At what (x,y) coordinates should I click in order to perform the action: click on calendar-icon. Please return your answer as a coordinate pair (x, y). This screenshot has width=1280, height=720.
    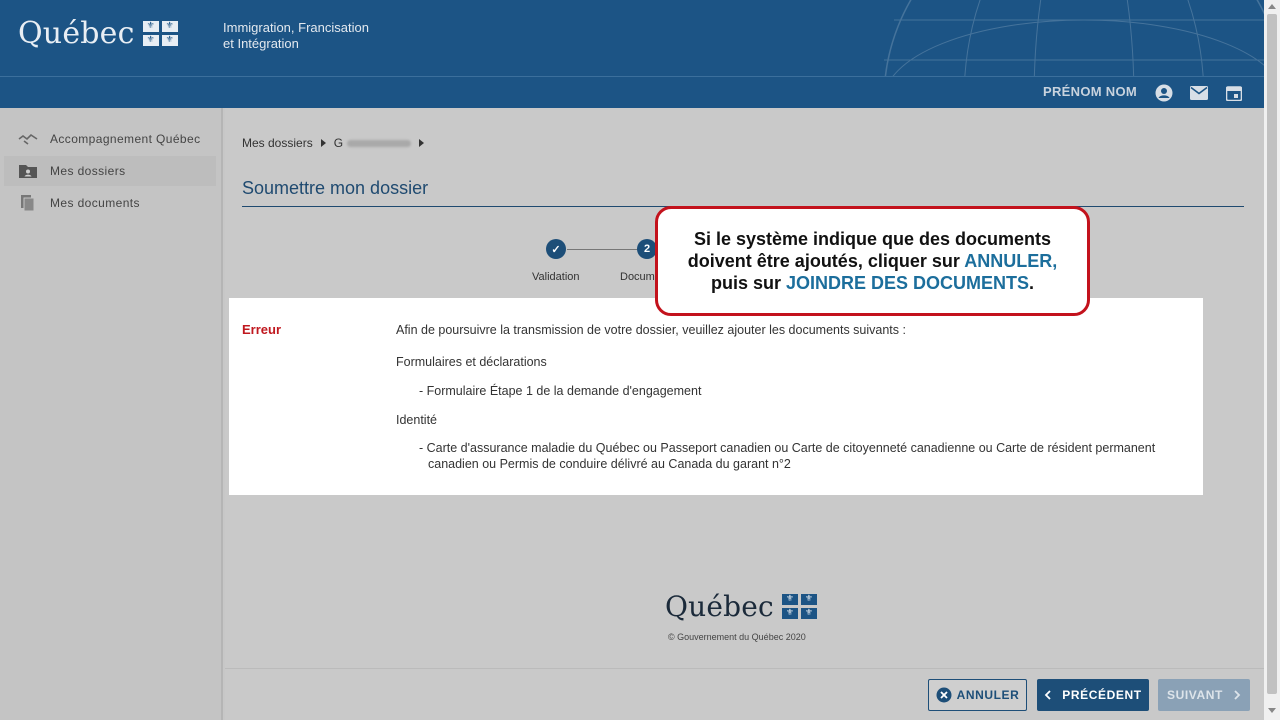
    Looking at the image, I should click on (1234, 93).